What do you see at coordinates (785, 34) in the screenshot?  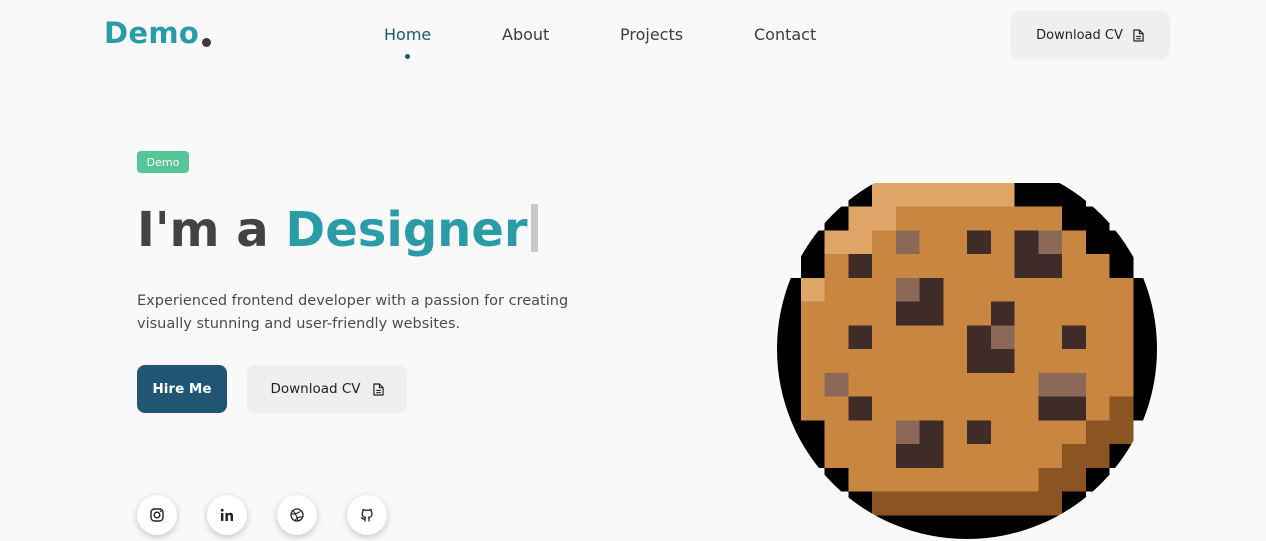 I see `nav-contact: Contact` at bounding box center [785, 34].